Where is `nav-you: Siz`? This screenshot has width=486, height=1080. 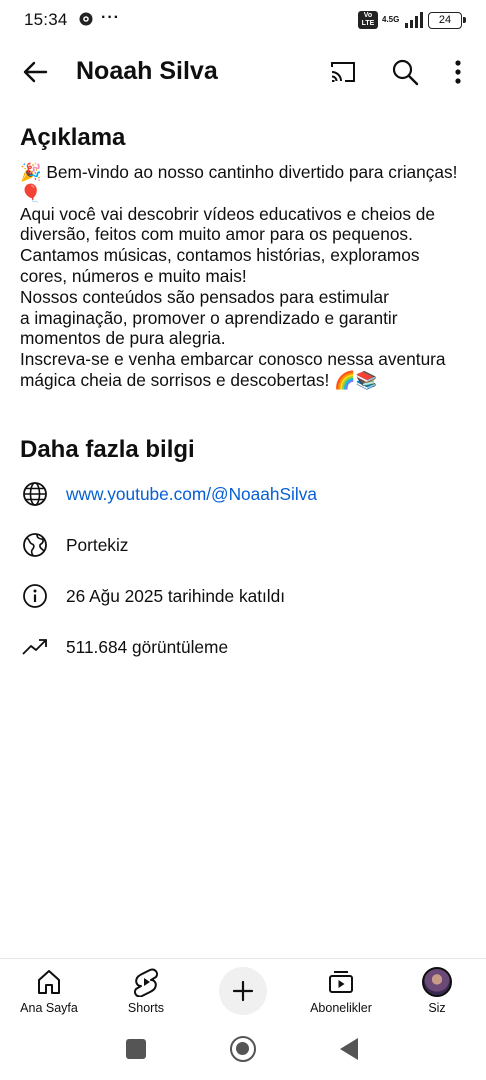
nav-you: Siz is located at coordinates (437, 992).